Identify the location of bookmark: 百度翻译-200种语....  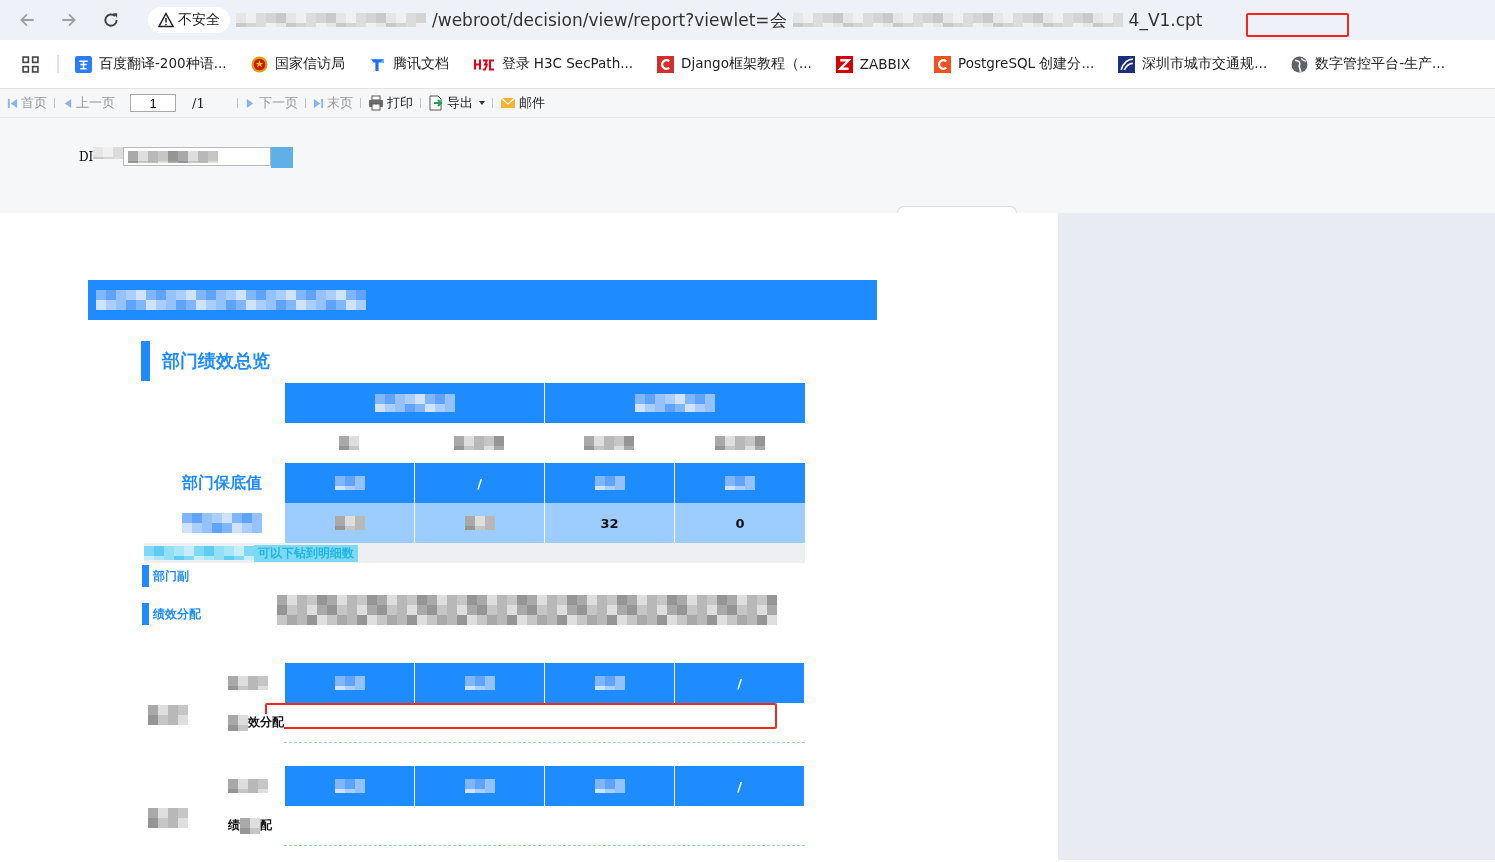
(151, 64).